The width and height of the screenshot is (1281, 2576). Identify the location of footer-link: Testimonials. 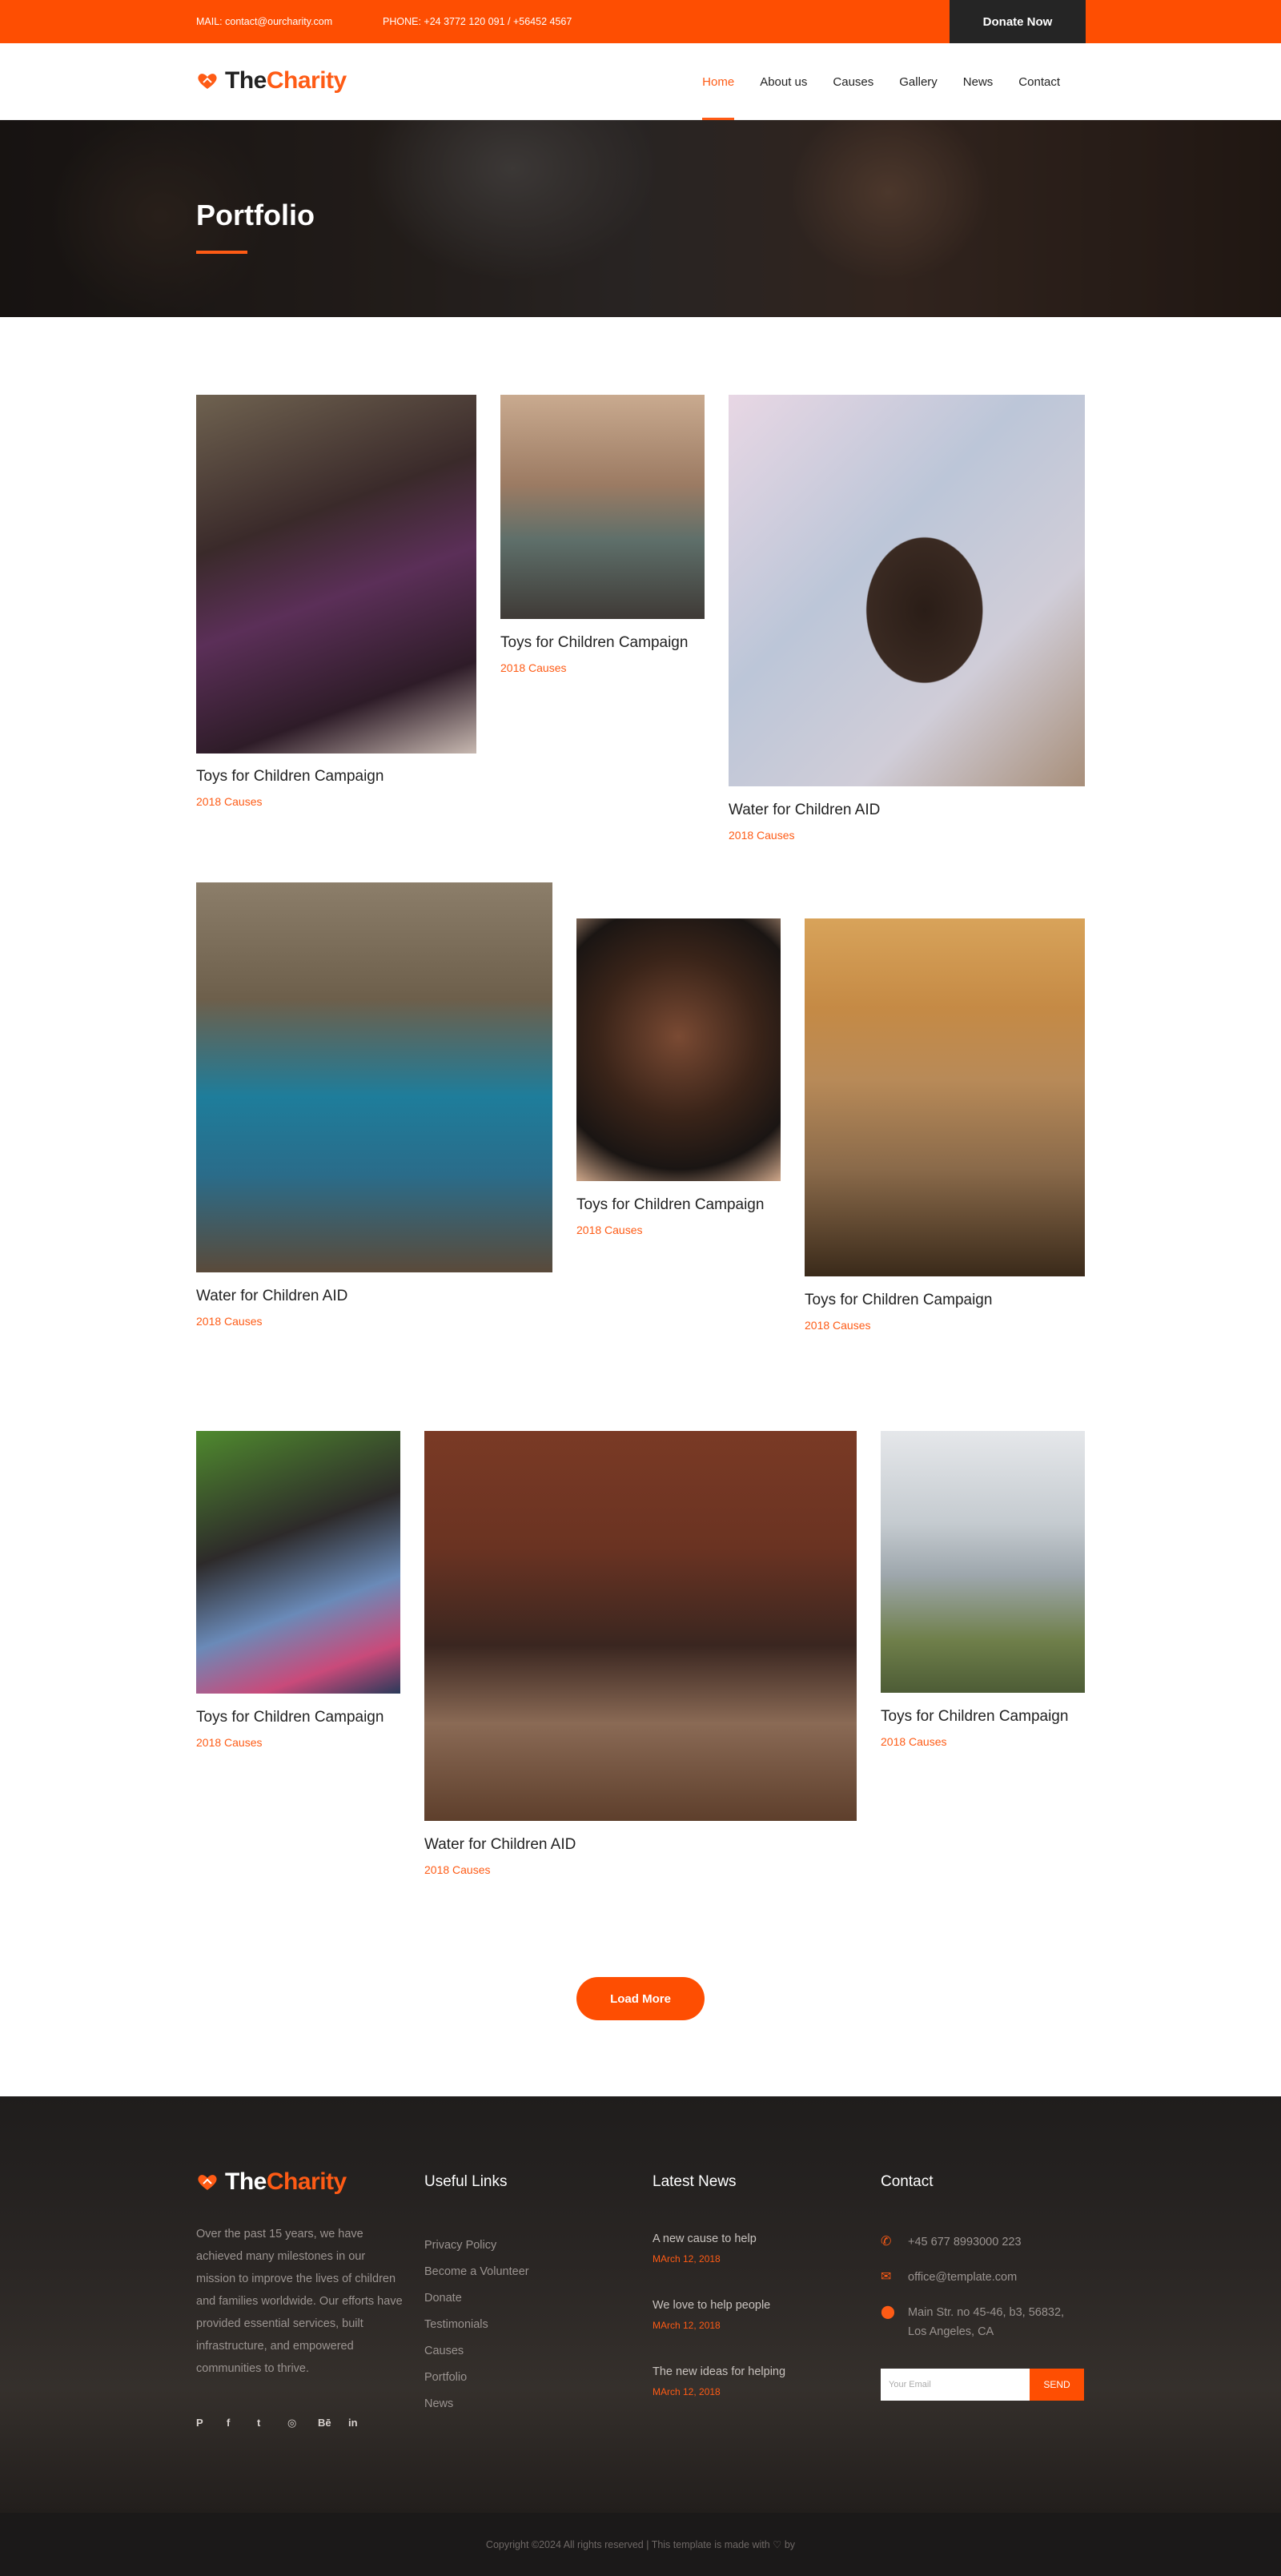
(477, 2325).